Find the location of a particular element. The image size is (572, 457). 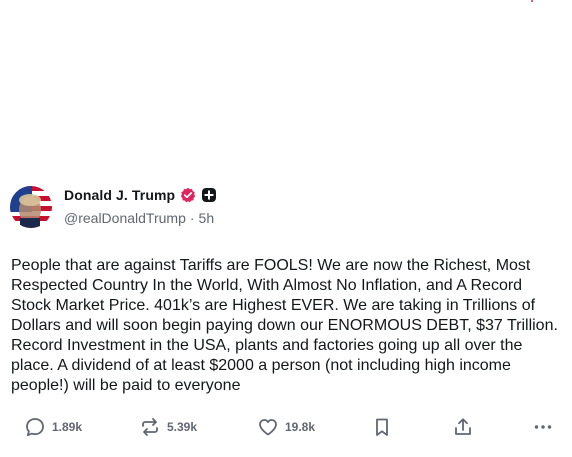

repost-button: 5.39k is located at coordinates (168, 427).